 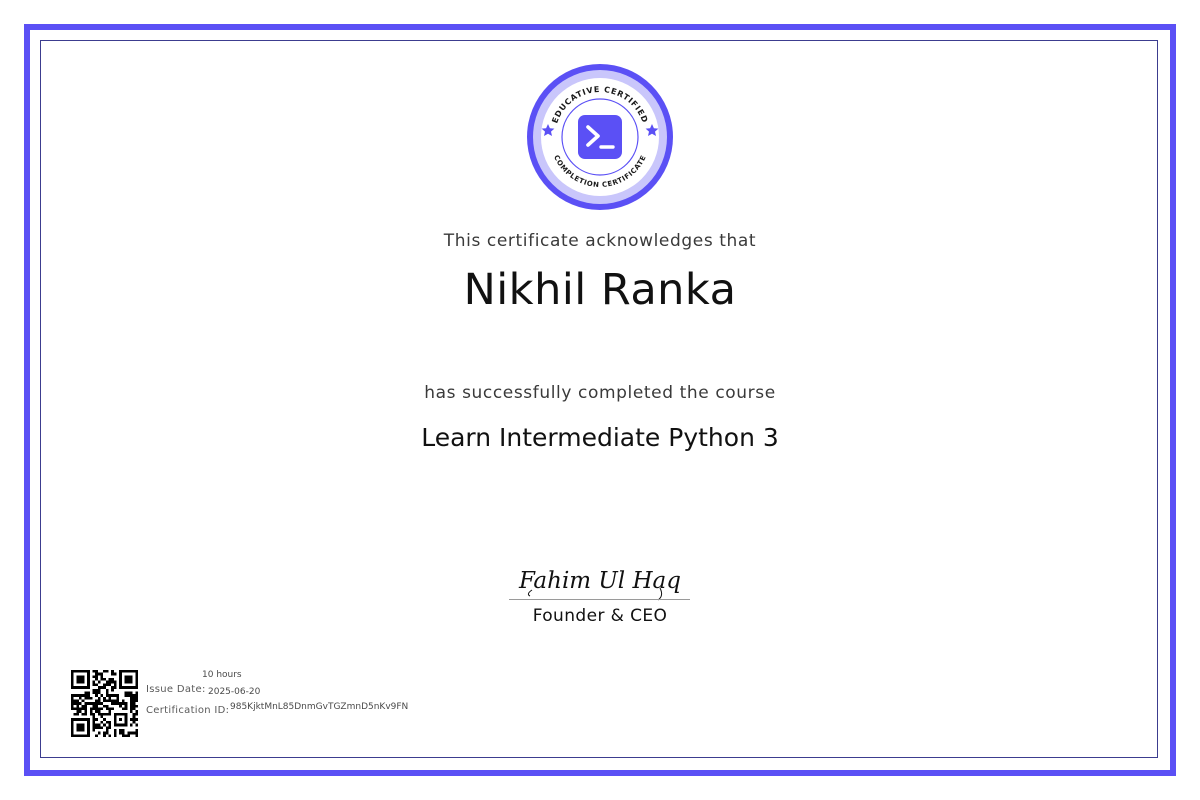 I want to click on course-name: Learn Intermediate Python 3, so click(x=600, y=437).